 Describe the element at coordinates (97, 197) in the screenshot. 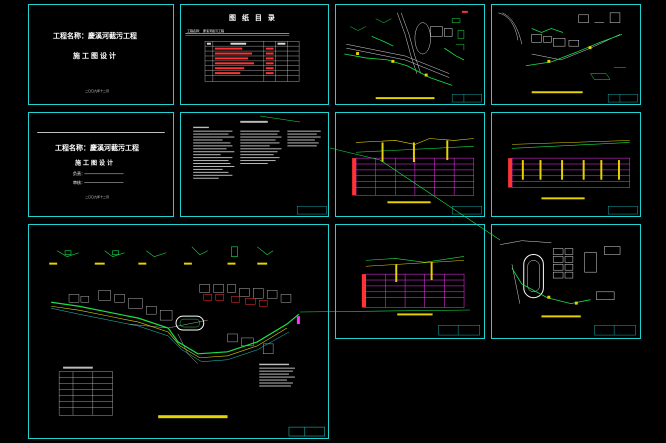

I see `cover-2-date: 二〇〇九年十二月` at that location.